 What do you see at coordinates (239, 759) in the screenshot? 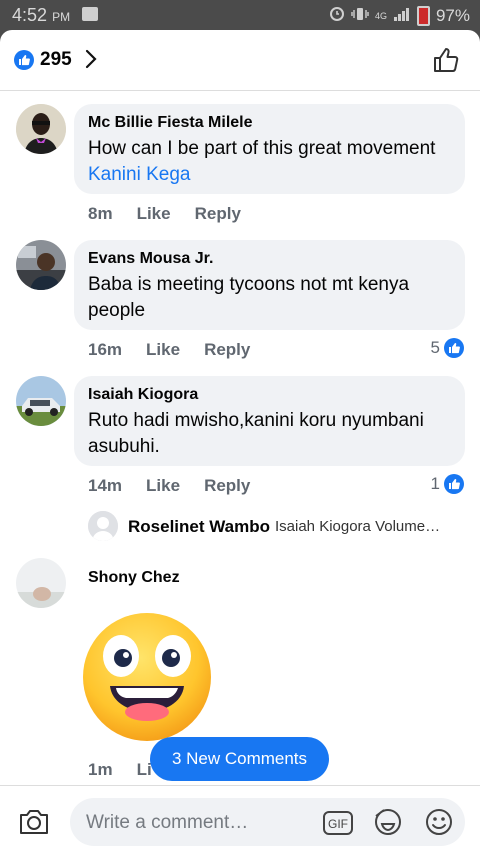
I see `new-comments-button: 3 New Comments` at bounding box center [239, 759].